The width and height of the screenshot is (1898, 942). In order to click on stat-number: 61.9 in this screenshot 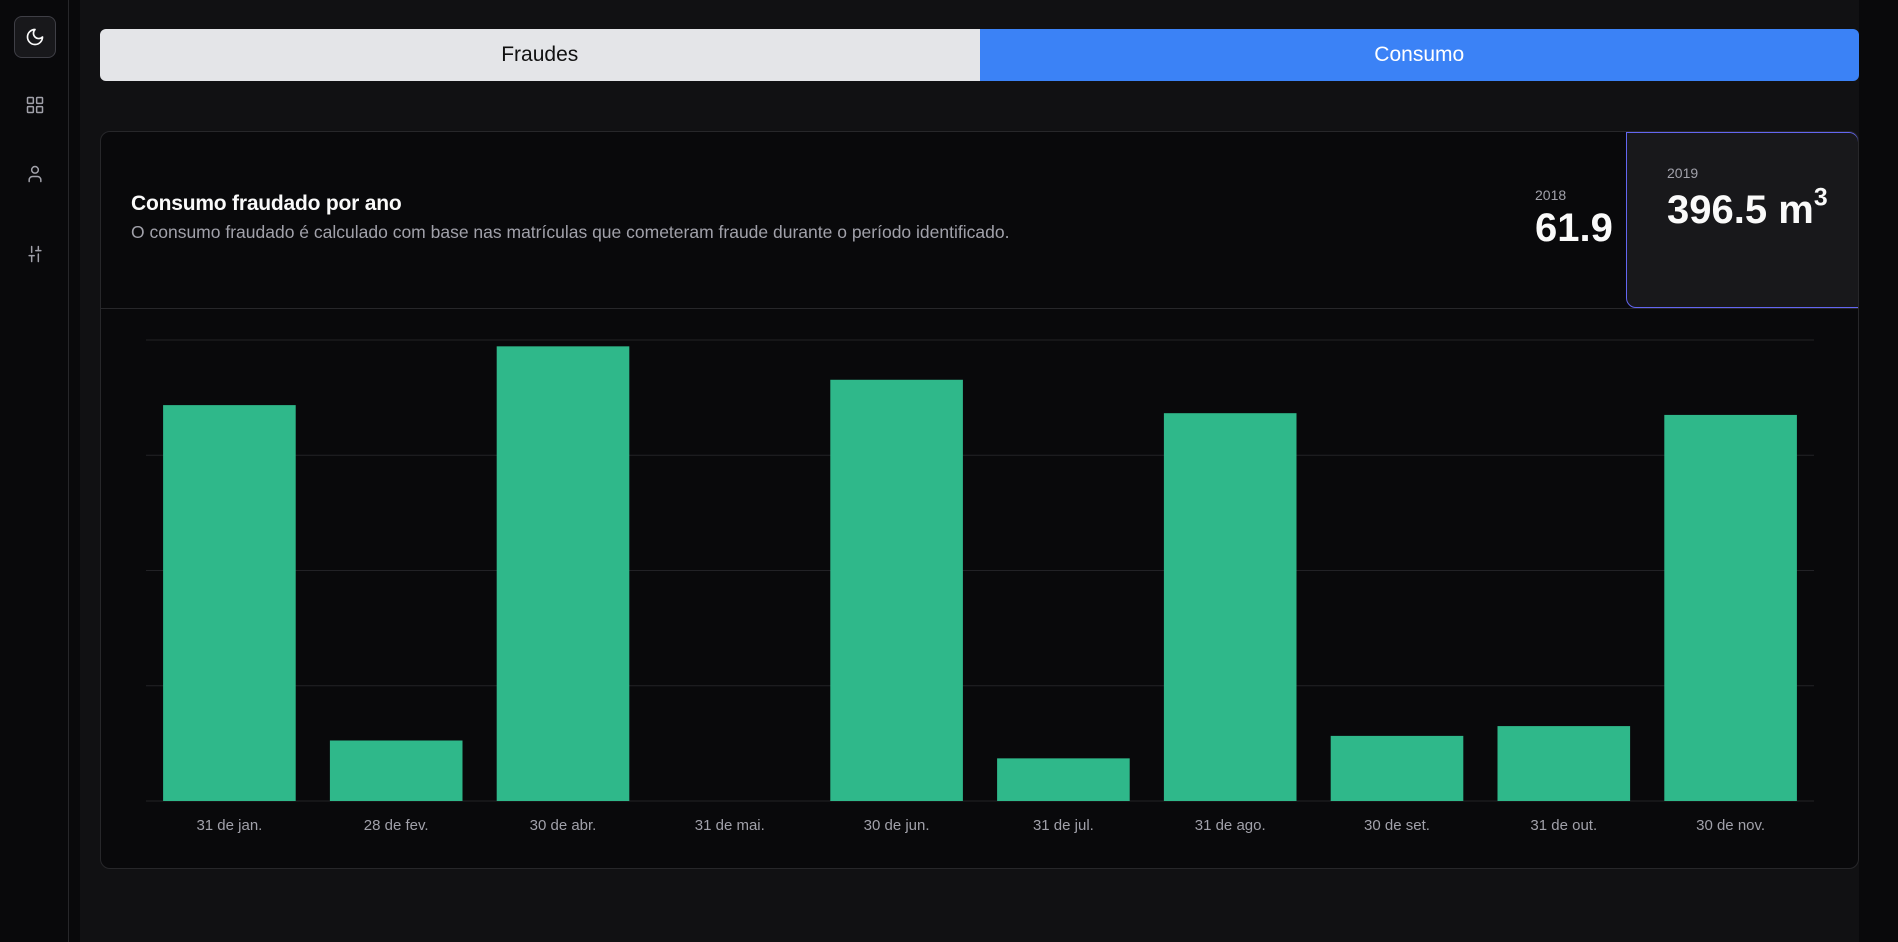, I will do `click(1574, 228)`.